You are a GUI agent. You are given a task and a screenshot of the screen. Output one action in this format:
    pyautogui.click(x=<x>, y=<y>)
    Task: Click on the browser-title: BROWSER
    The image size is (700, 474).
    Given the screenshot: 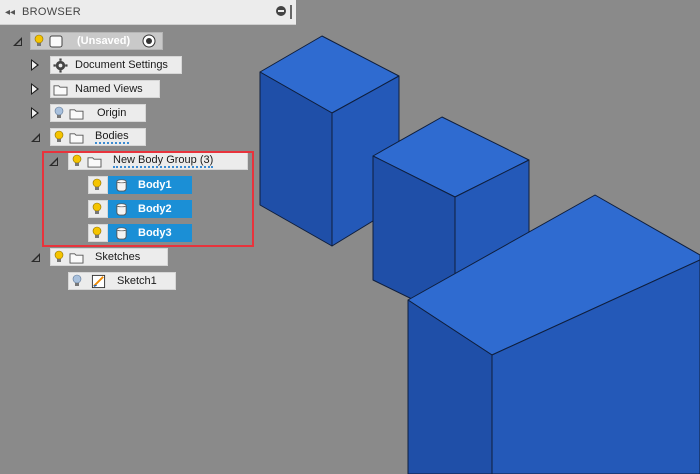 What is the action you would take?
    pyautogui.click(x=51, y=12)
    